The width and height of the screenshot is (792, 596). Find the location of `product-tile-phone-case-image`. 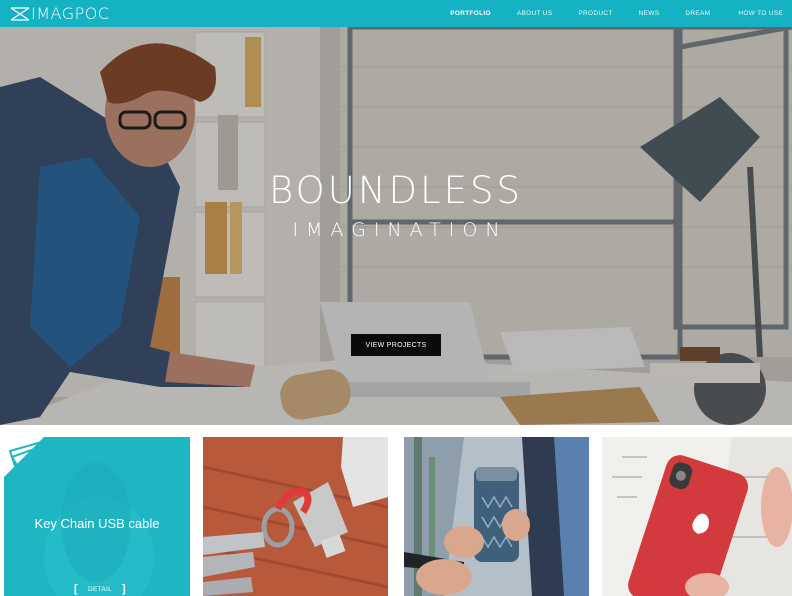

product-tile-phone-case-image is located at coordinates (697, 516).